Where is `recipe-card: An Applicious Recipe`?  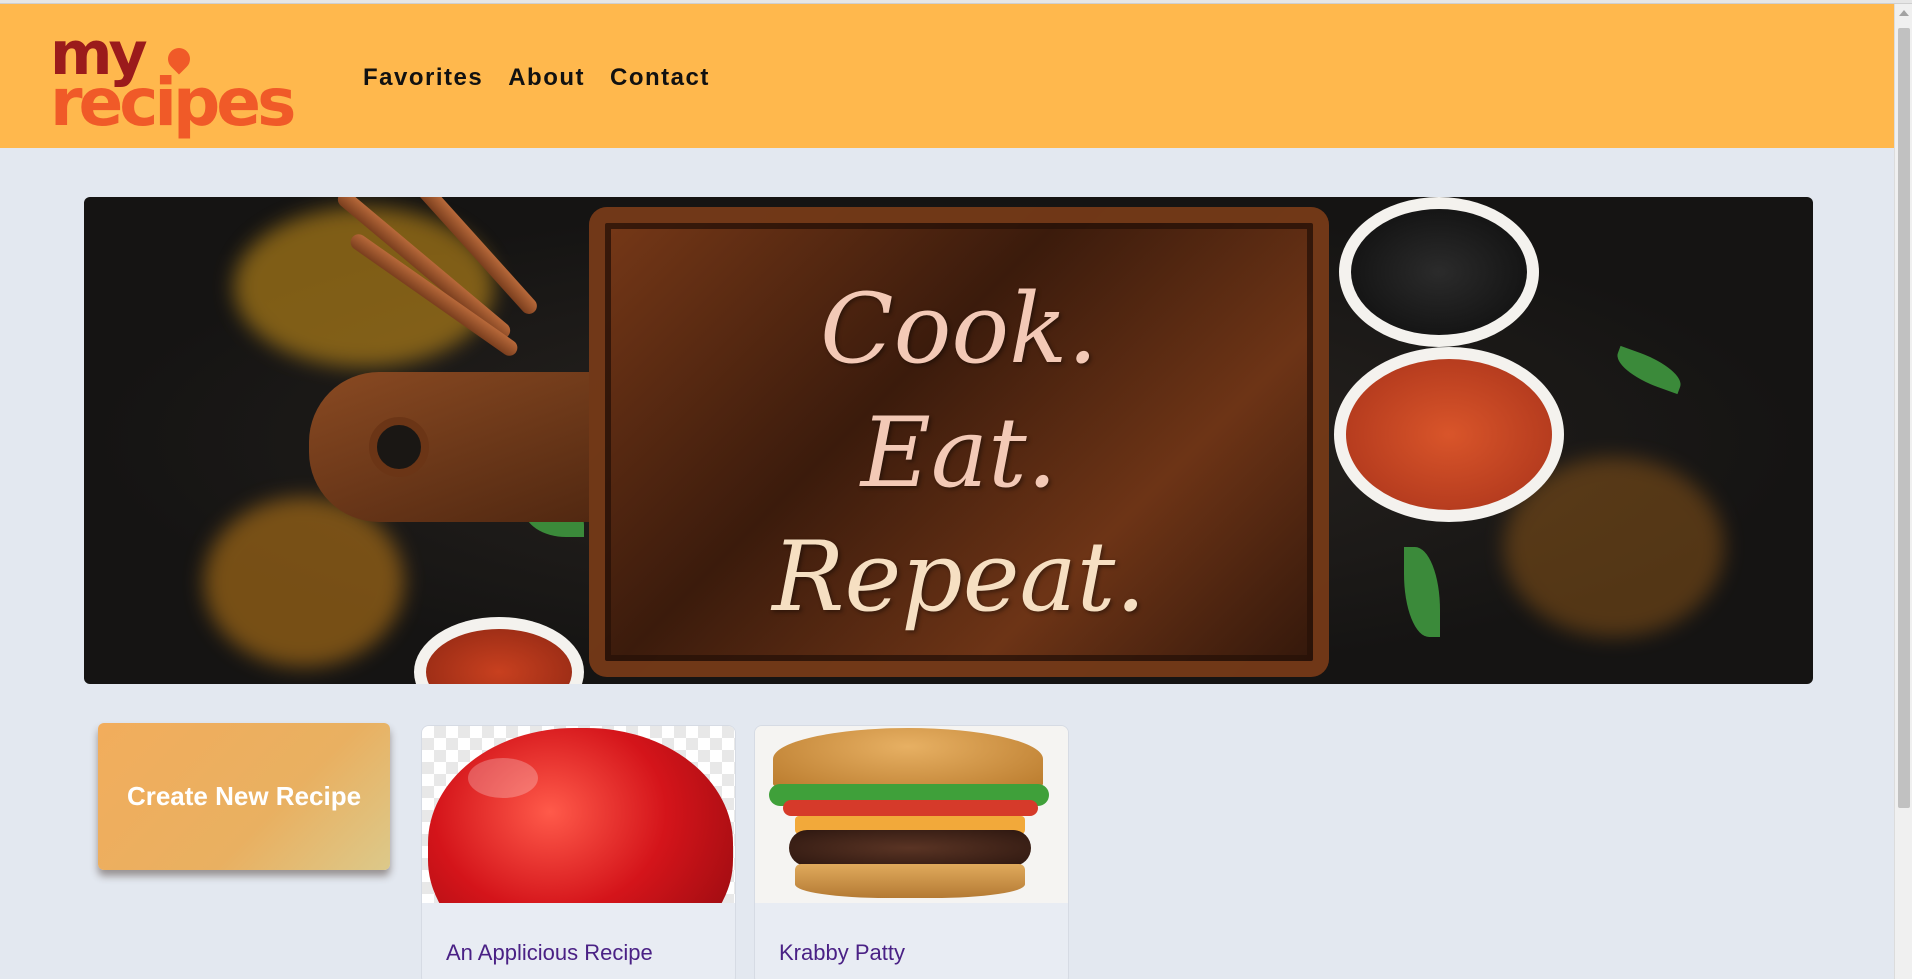
recipe-card: An Applicious Recipe is located at coordinates (578, 852).